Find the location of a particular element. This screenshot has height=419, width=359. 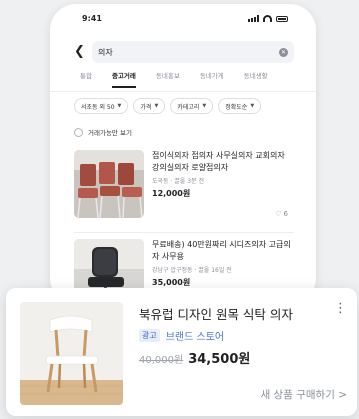

tab-integrated: 통합 is located at coordinates (86, 79).